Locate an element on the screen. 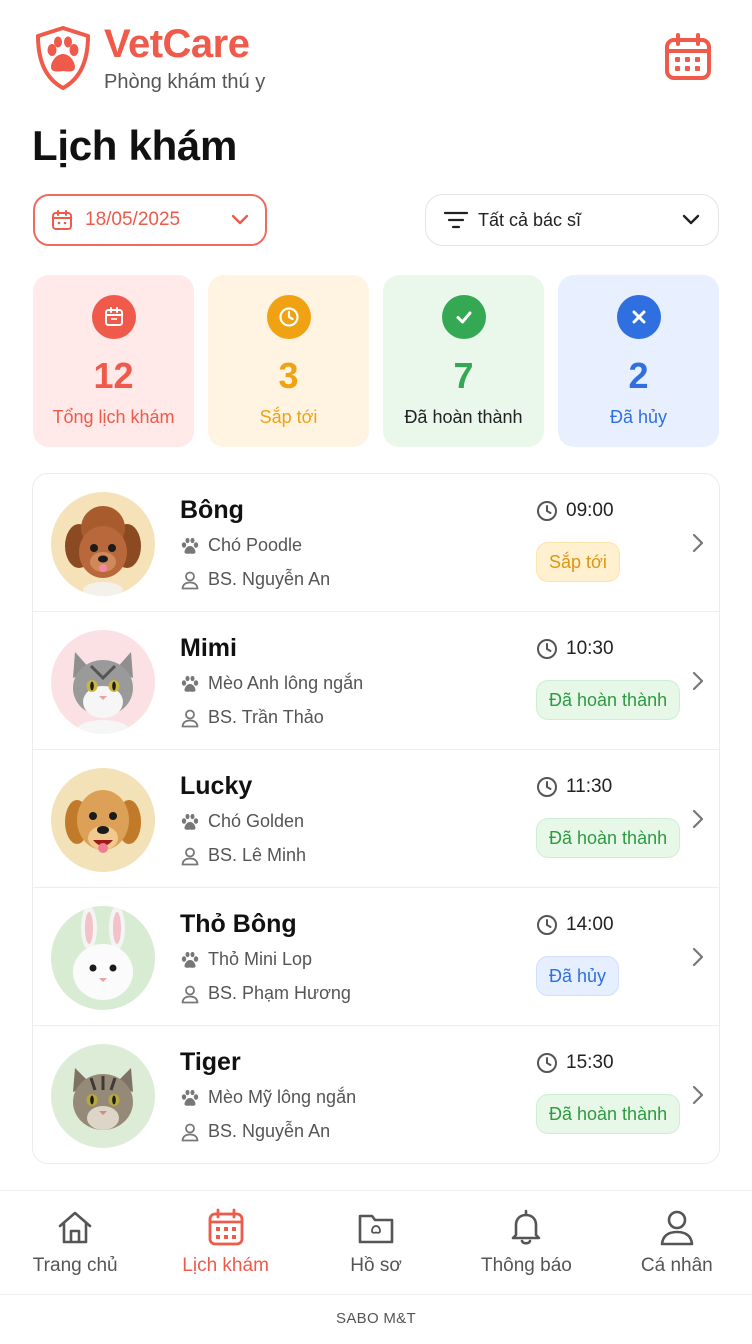 The height and width of the screenshot is (1344, 752). status-badge: Sắp tới is located at coordinates (578, 562).